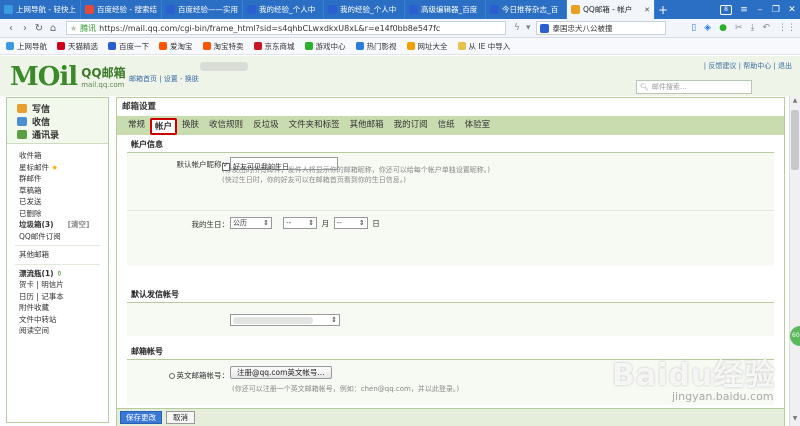  Describe the element at coordinates (223, 46) in the screenshot. I see `bookmark-item: 淘宝特卖` at that location.